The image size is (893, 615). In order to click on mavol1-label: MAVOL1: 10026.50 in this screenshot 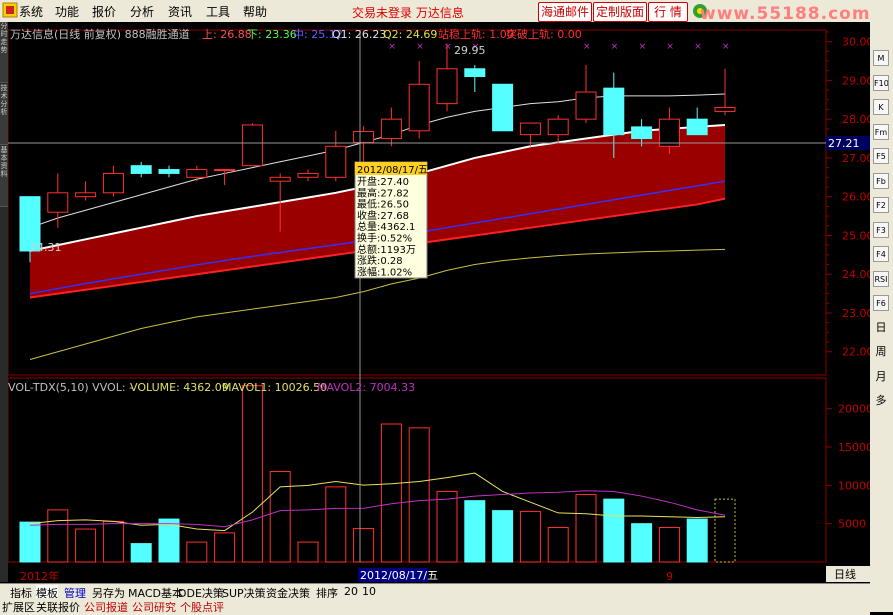, I will do `click(274, 387)`.